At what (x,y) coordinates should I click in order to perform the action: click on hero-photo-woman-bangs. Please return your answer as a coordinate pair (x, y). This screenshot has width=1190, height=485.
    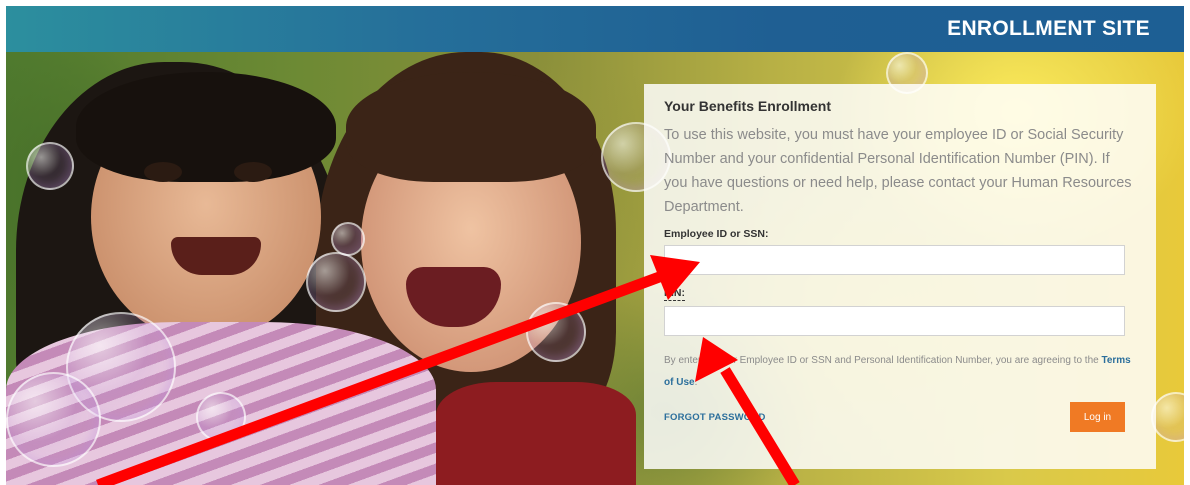
    Looking at the image, I should click on (471, 127).